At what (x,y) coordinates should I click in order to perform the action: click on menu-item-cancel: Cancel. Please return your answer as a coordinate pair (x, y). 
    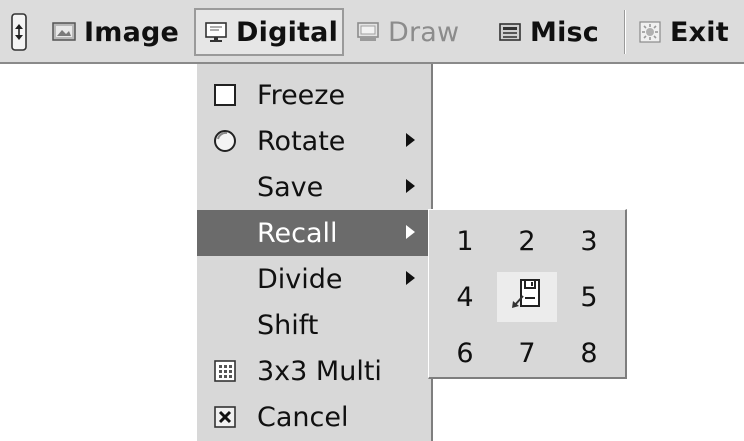
    Looking at the image, I should click on (313, 417).